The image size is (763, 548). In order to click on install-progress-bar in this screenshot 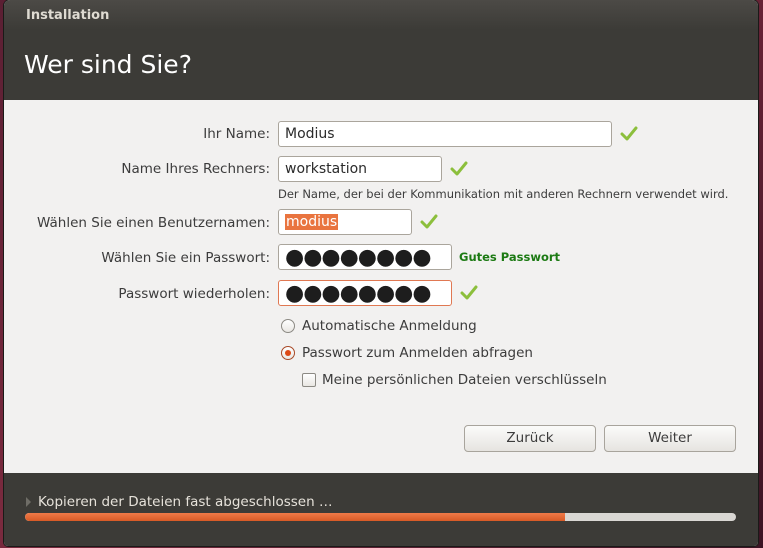, I will do `click(380, 517)`.